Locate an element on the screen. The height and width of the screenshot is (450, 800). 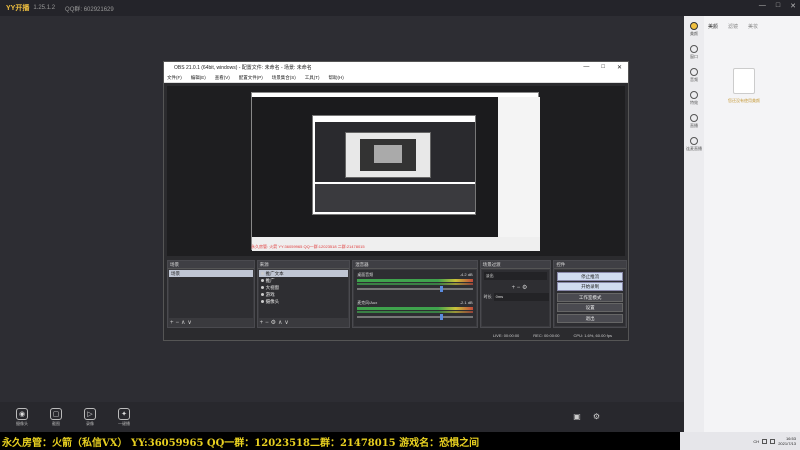
camera-button: ◉ 摄像头 is located at coordinates (22, 417).